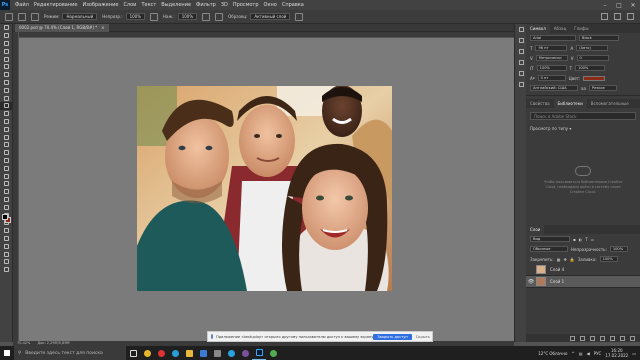 The image size is (640, 360). Describe the element at coordinates (299, 16) in the screenshot. I see `ignore-adjustment-icon` at that location.